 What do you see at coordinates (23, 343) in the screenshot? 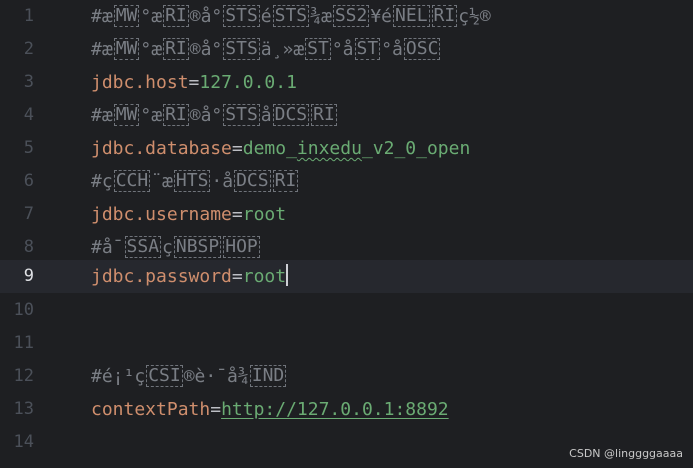
I see `line-number: 11` at bounding box center [23, 343].